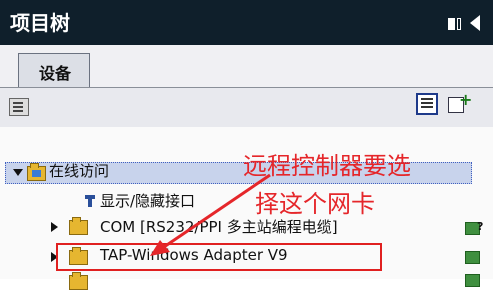 The height and width of the screenshot is (290, 493). What do you see at coordinates (246, 107) in the screenshot?
I see `tree-toolbar: +` at bounding box center [246, 107].